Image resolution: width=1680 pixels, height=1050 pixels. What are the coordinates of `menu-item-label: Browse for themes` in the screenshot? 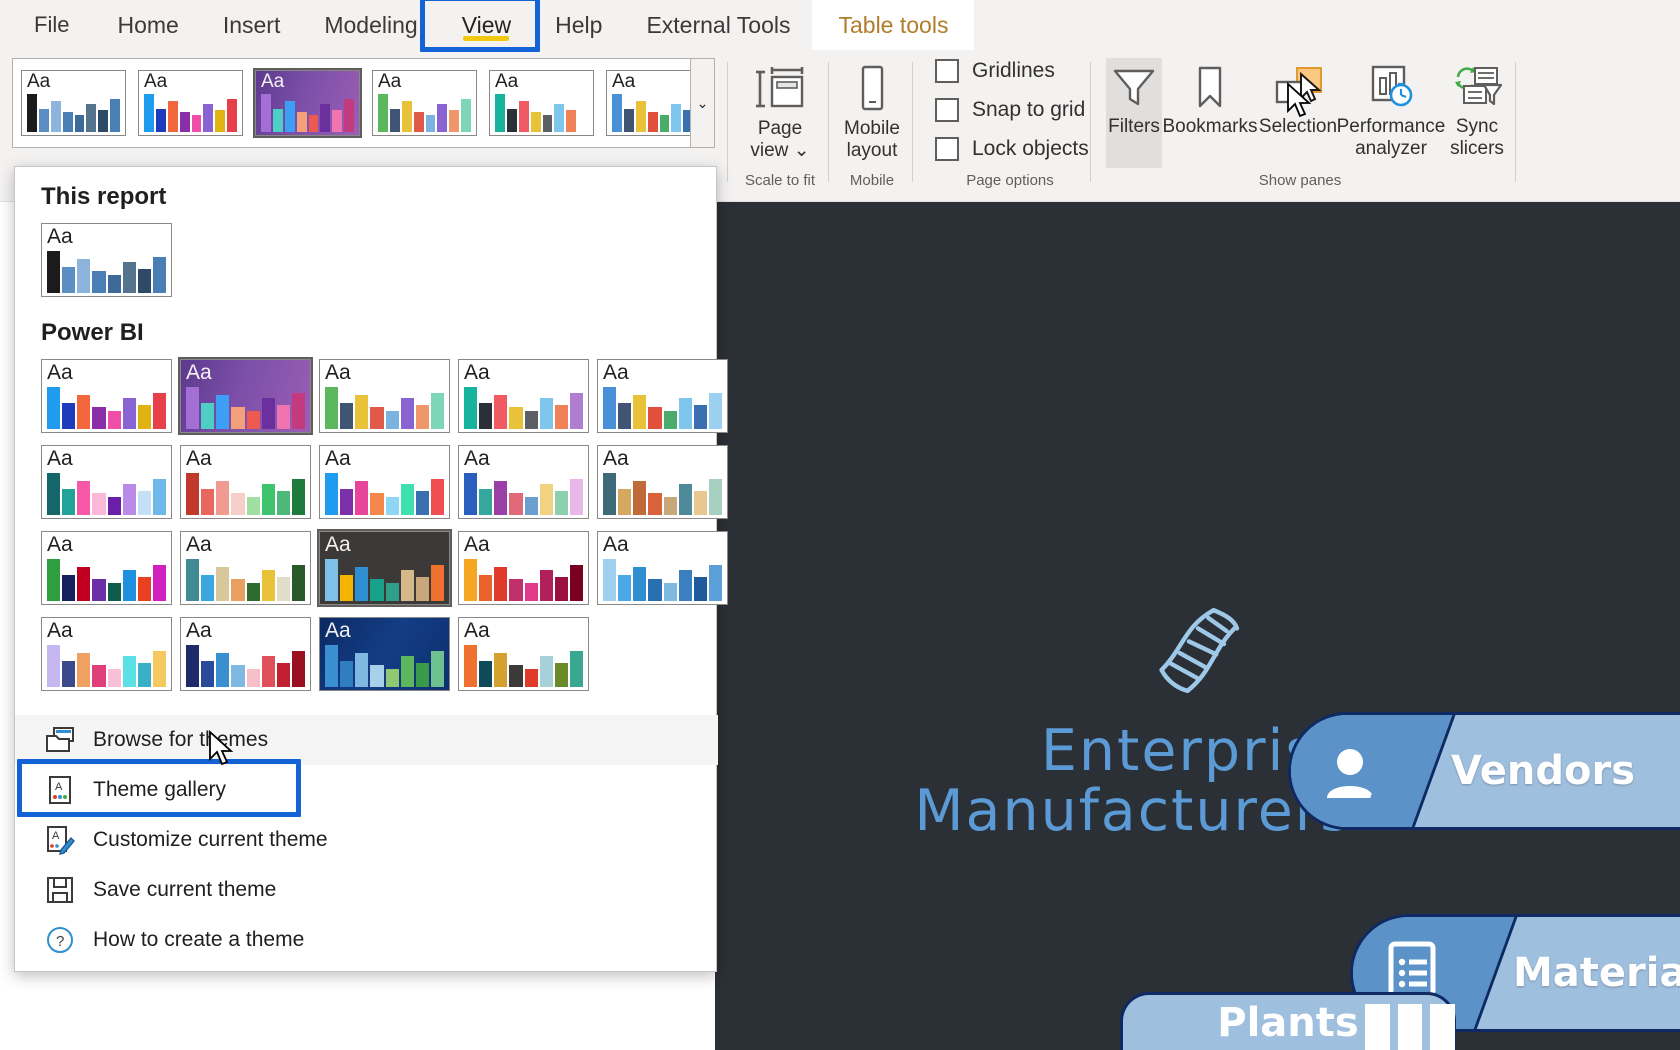 It's located at (181, 739).